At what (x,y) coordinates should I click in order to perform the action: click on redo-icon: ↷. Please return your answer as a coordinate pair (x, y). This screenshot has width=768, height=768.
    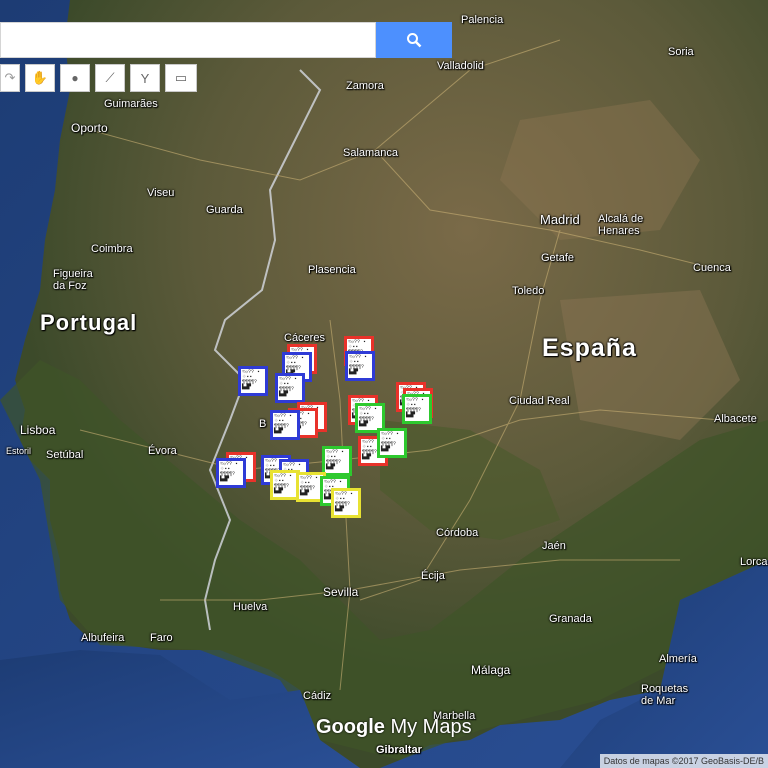
    Looking at the image, I should click on (10, 77).